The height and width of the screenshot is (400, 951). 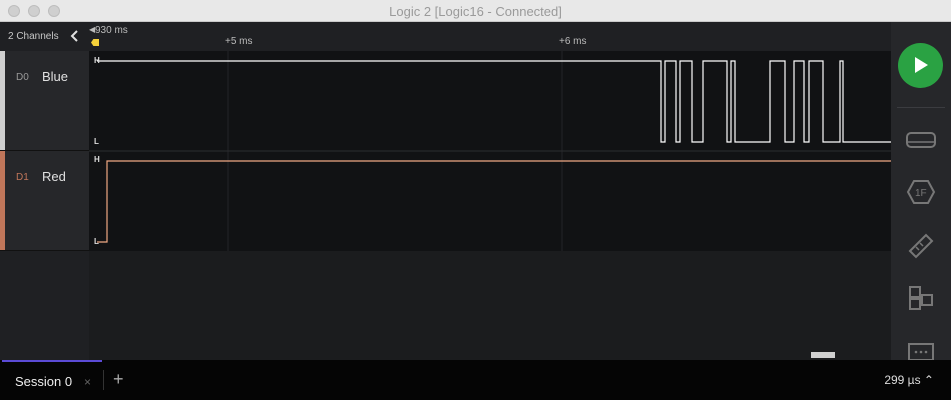 What do you see at coordinates (76, 36) in the screenshot?
I see `chevron-left-icon` at bounding box center [76, 36].